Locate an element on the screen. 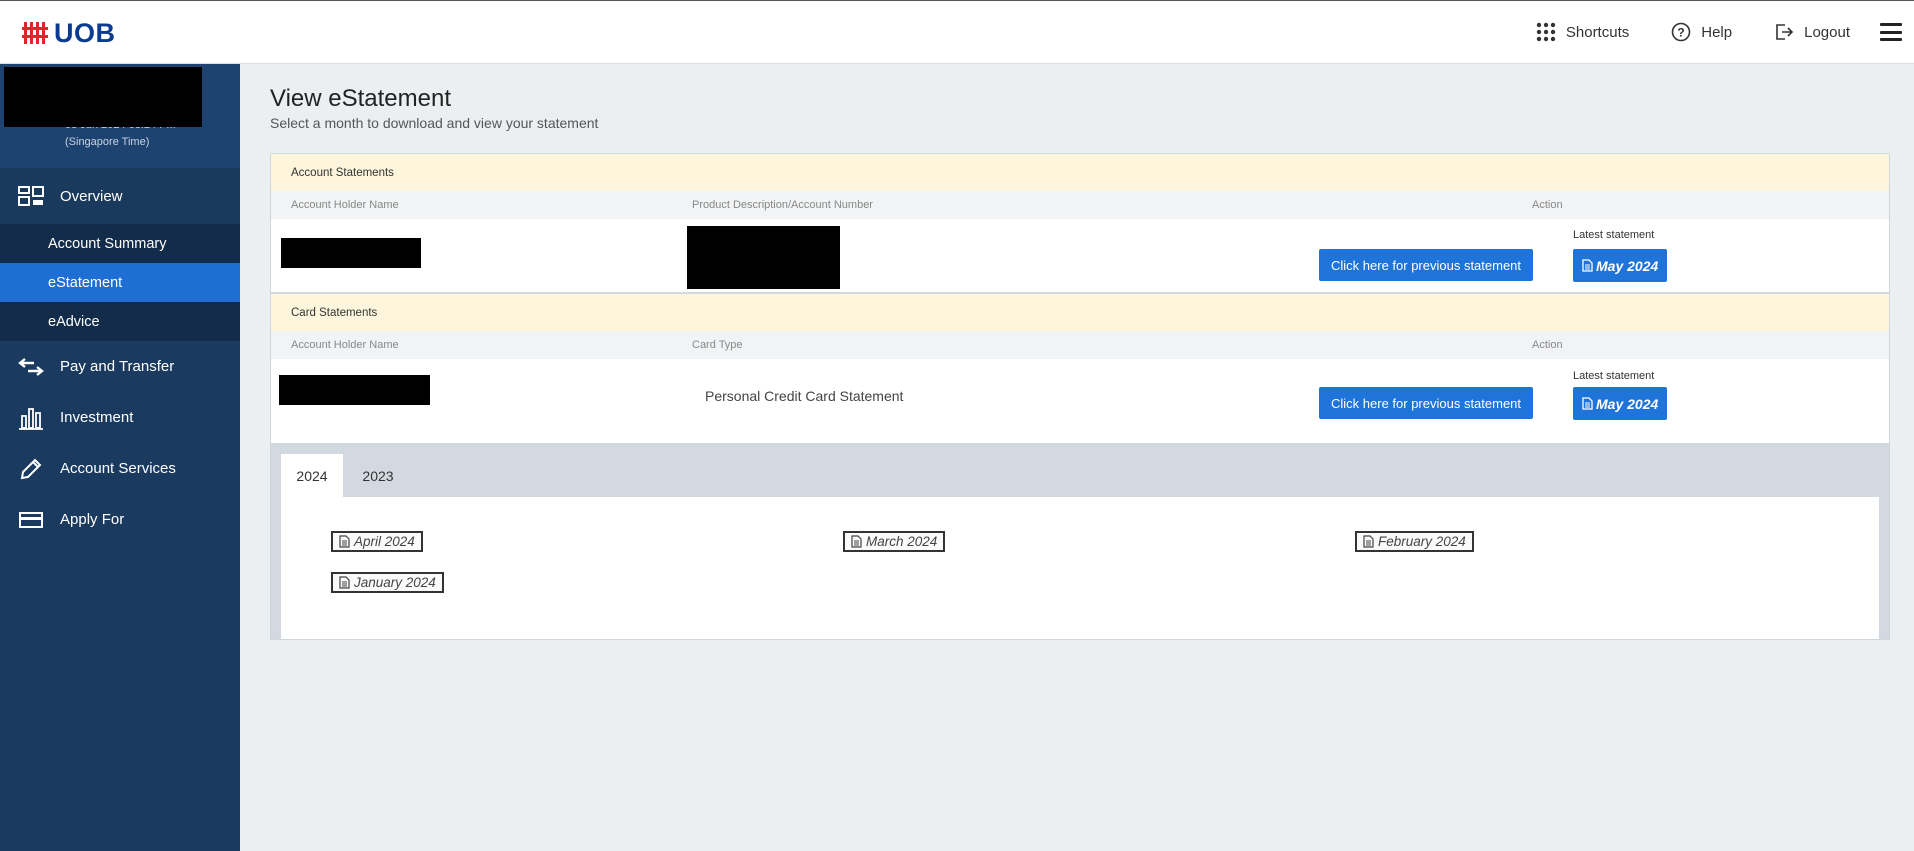 Image resolution: width=1914 pixels, height=851 pixels. sidebar-item-account-services: Account Services is located at coordinates (120, 468).